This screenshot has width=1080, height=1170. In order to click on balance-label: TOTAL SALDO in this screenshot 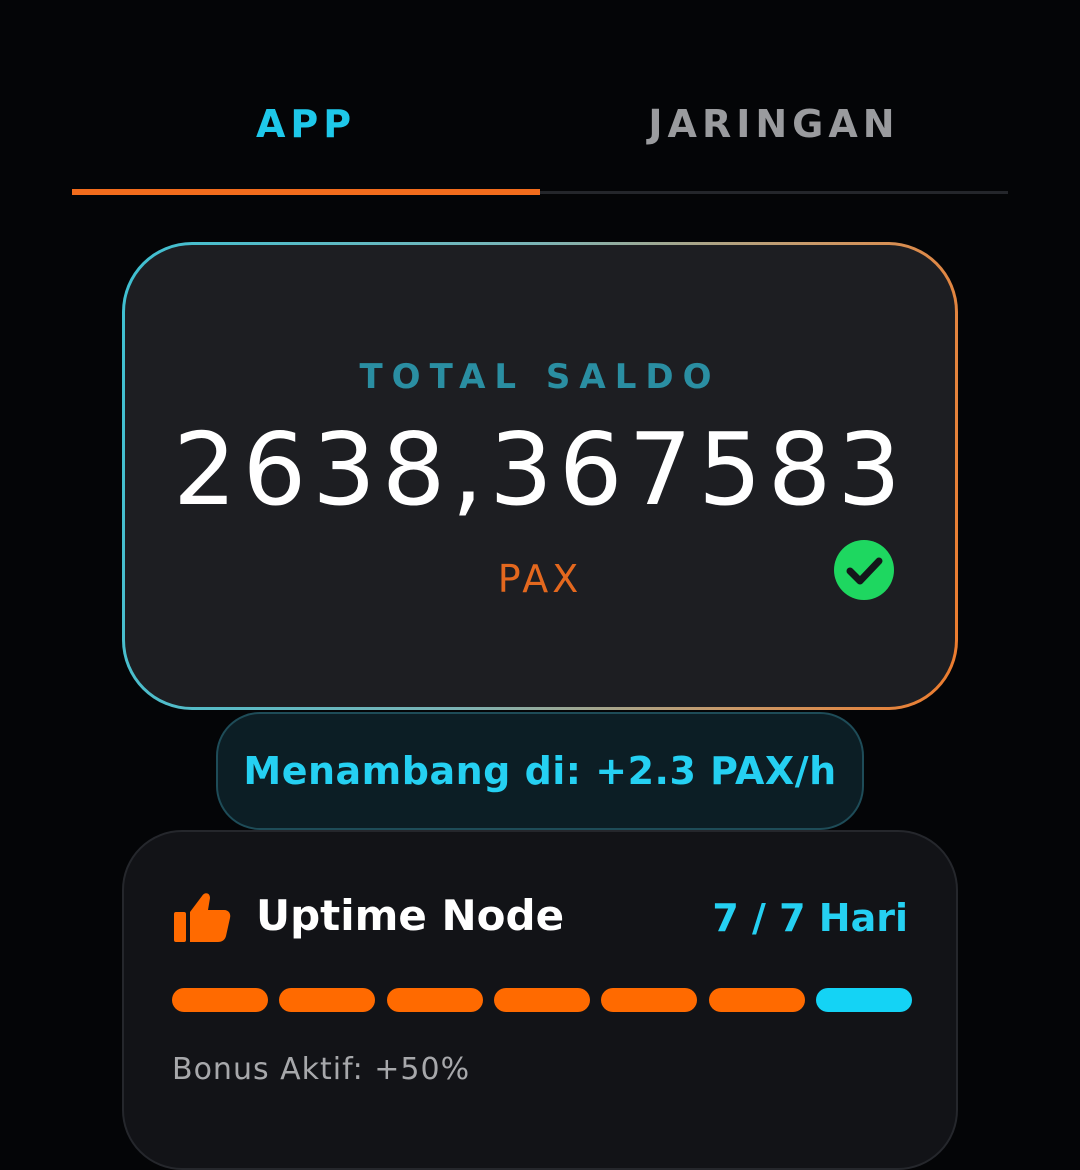, I will do `click(540, 377)`.